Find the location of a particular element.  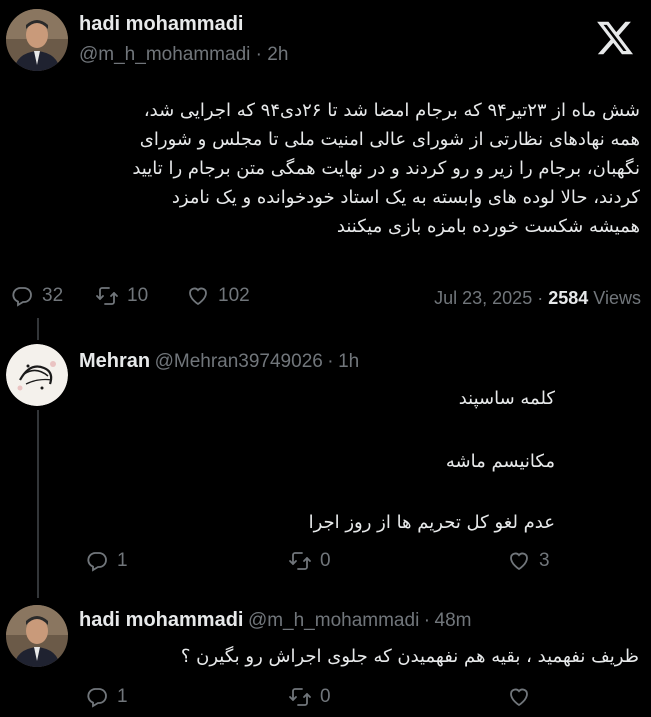

reply-handle: @m_h_mohammadi is located at coordinates (333, 620).